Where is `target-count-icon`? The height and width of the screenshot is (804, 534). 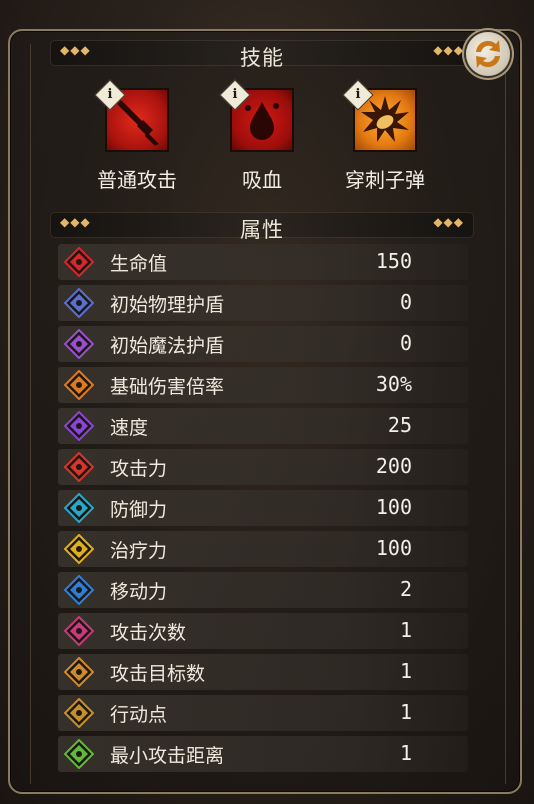
target-count-icon is located at coordinates (79, 672).